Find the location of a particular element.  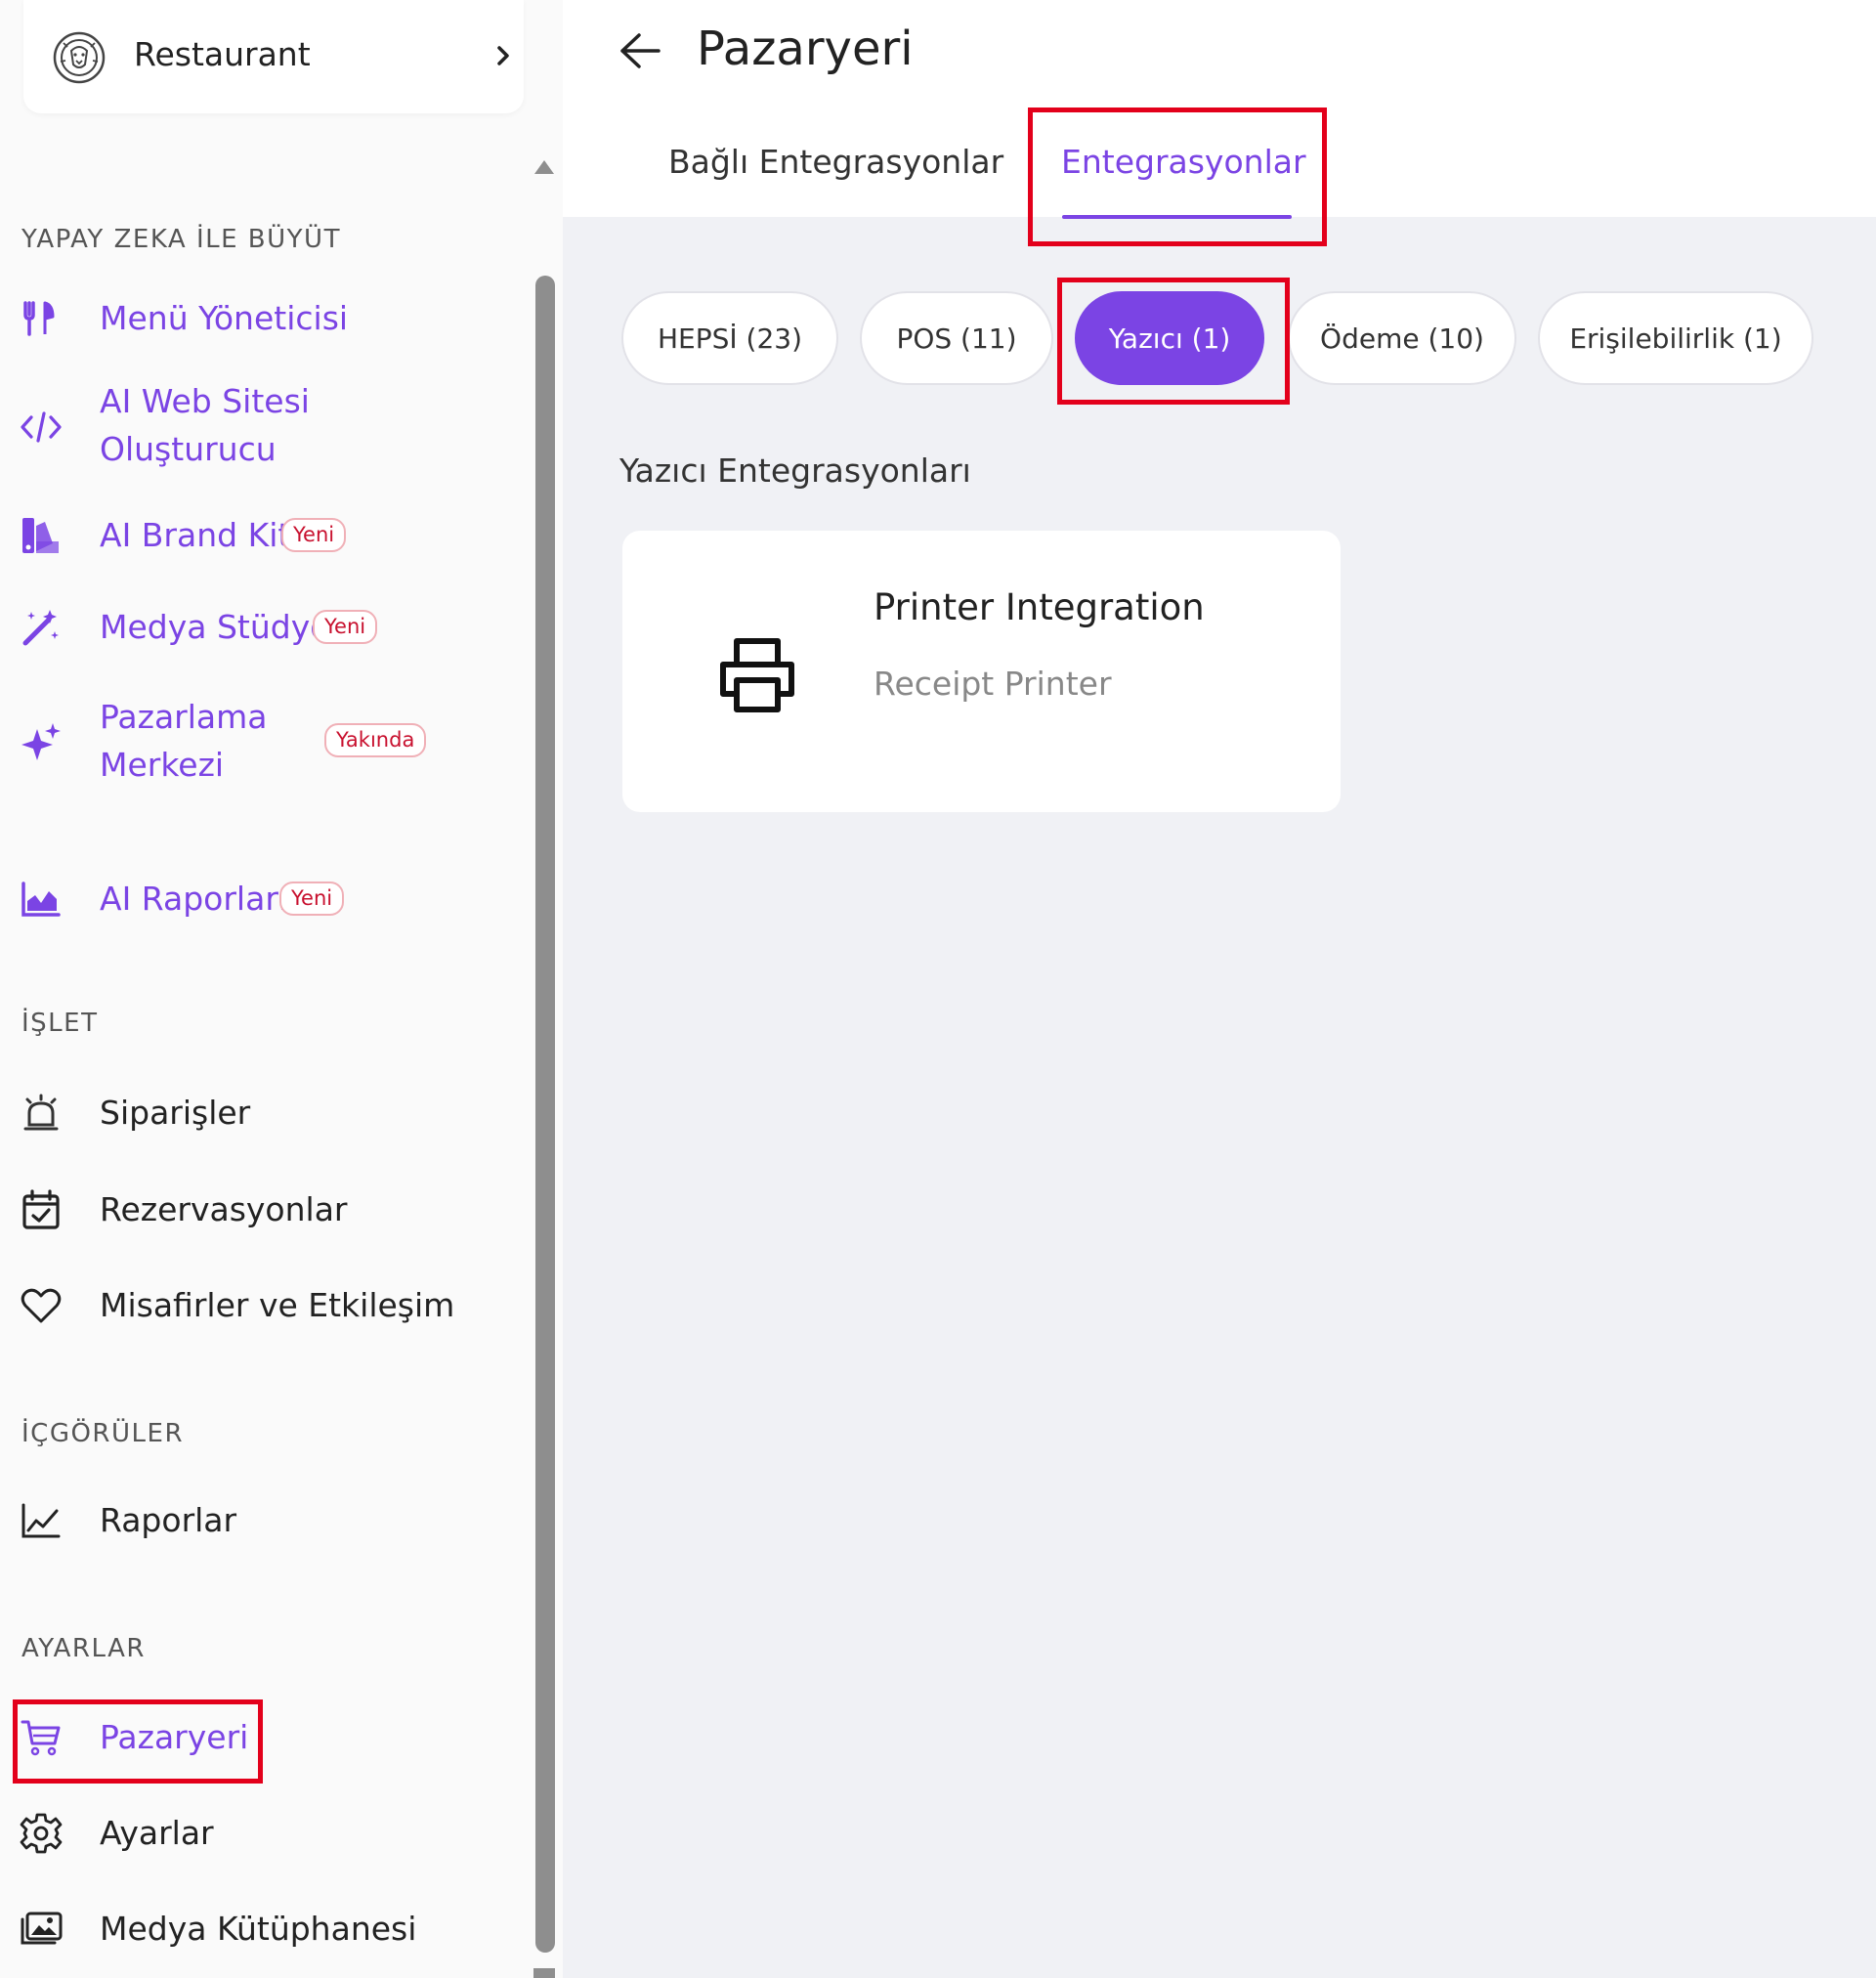

sidebar-item-menu-manager: Menü Yöneticisi is located at coordinates (262, 318).